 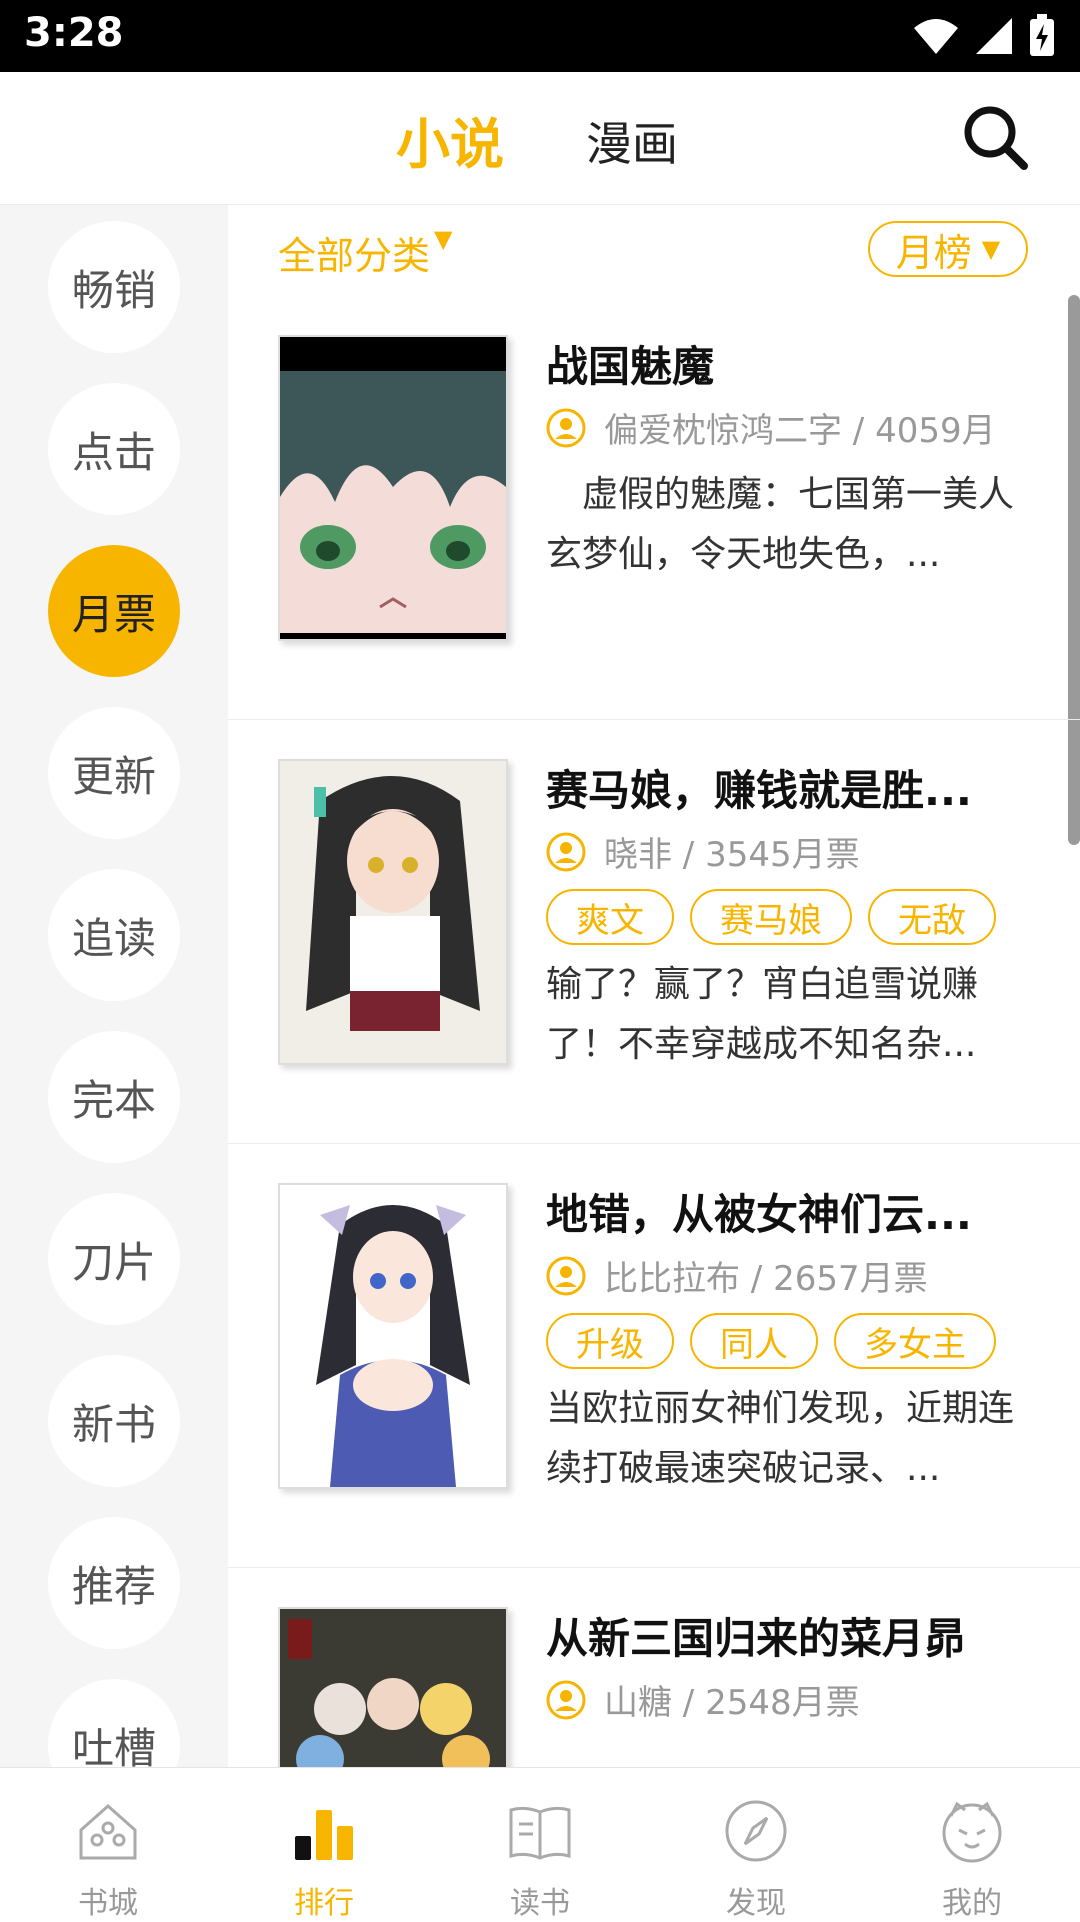 What do you see at coordinates (932, 917) in the screenshot?
I see `book-tag: 无敌` at bounding box center [932, 917].